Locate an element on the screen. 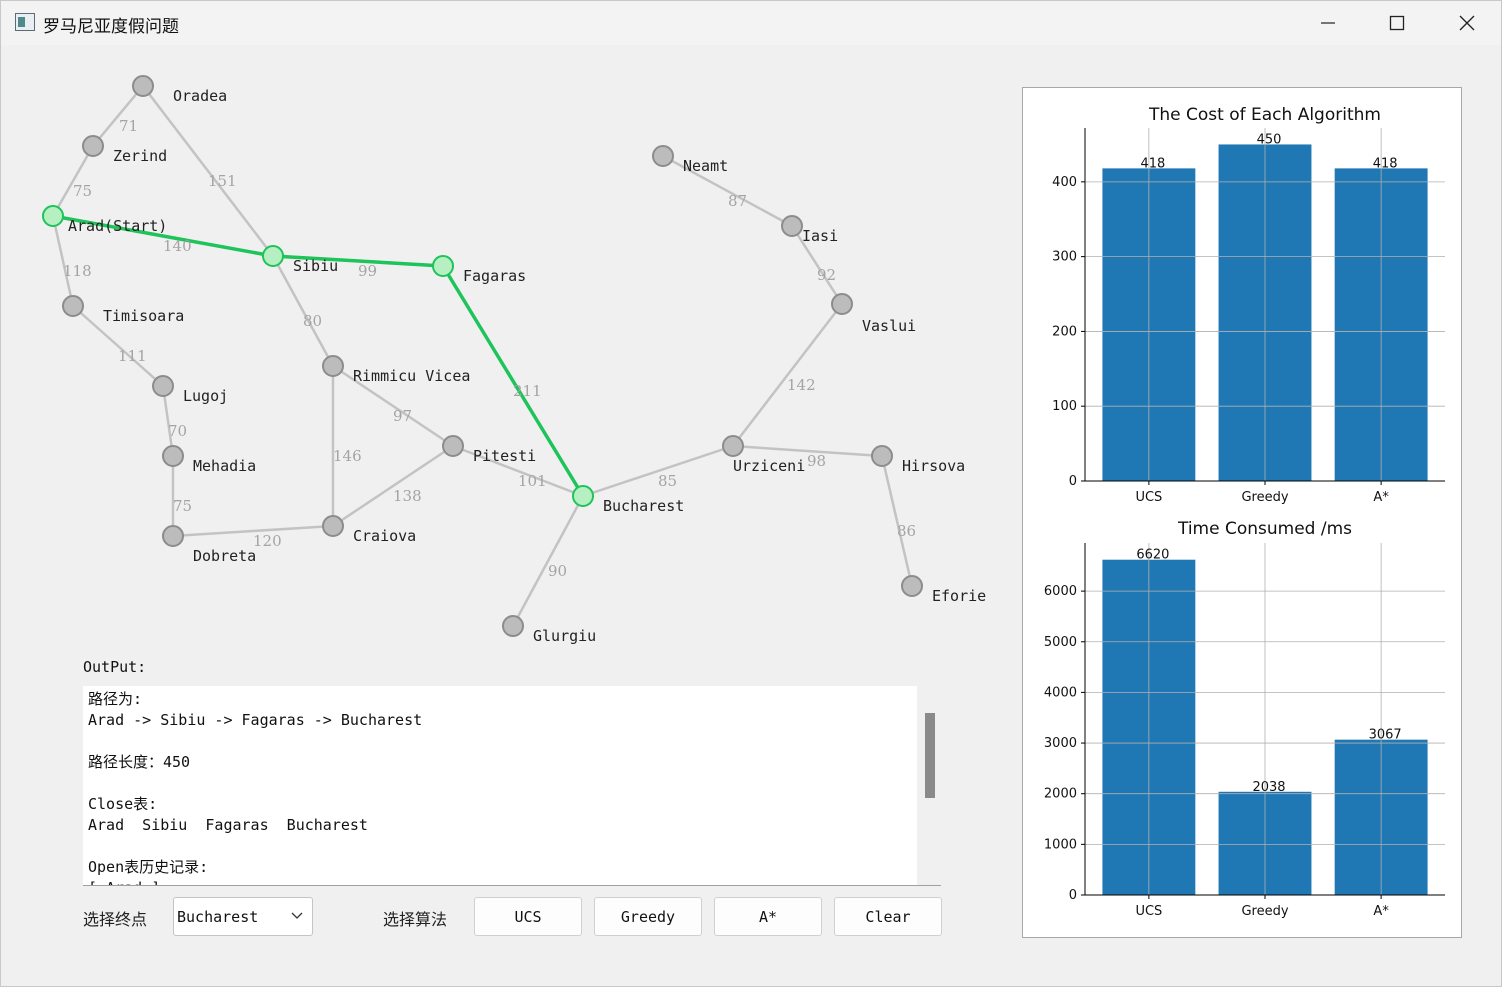 The width and height of the screenshot is (1502, 987). city-node-oradea is located at coordinates (143, 86).